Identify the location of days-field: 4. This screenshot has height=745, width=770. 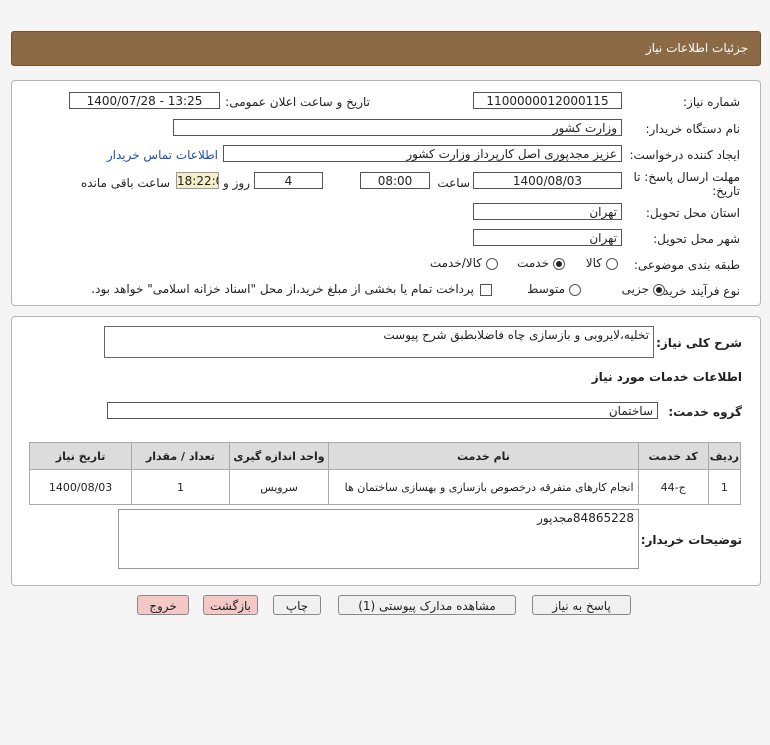
(288, 180).